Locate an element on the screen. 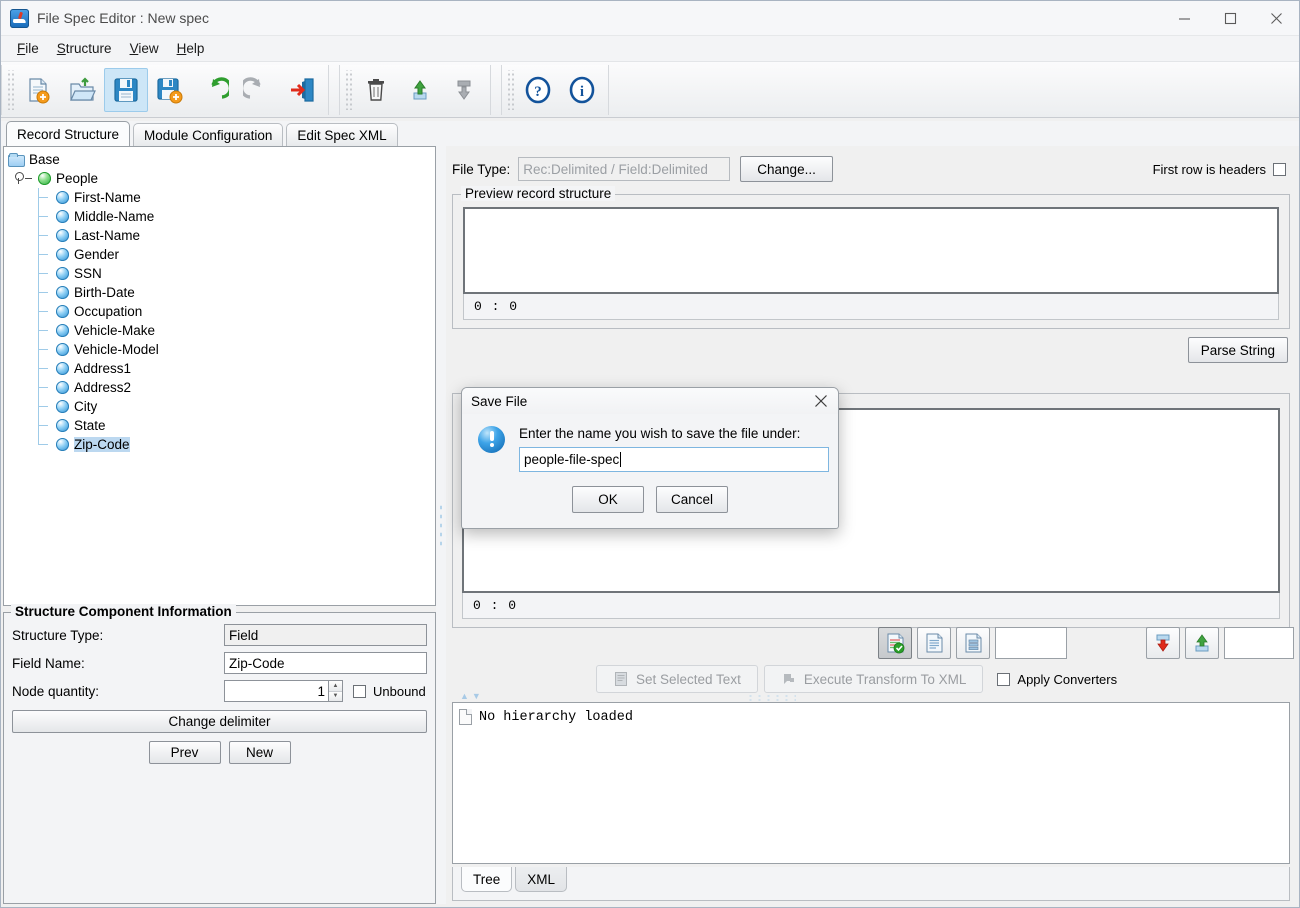 The height and width of the screenshot is (908, 1300). ok-button: OK is located at coordinates (608, 499).